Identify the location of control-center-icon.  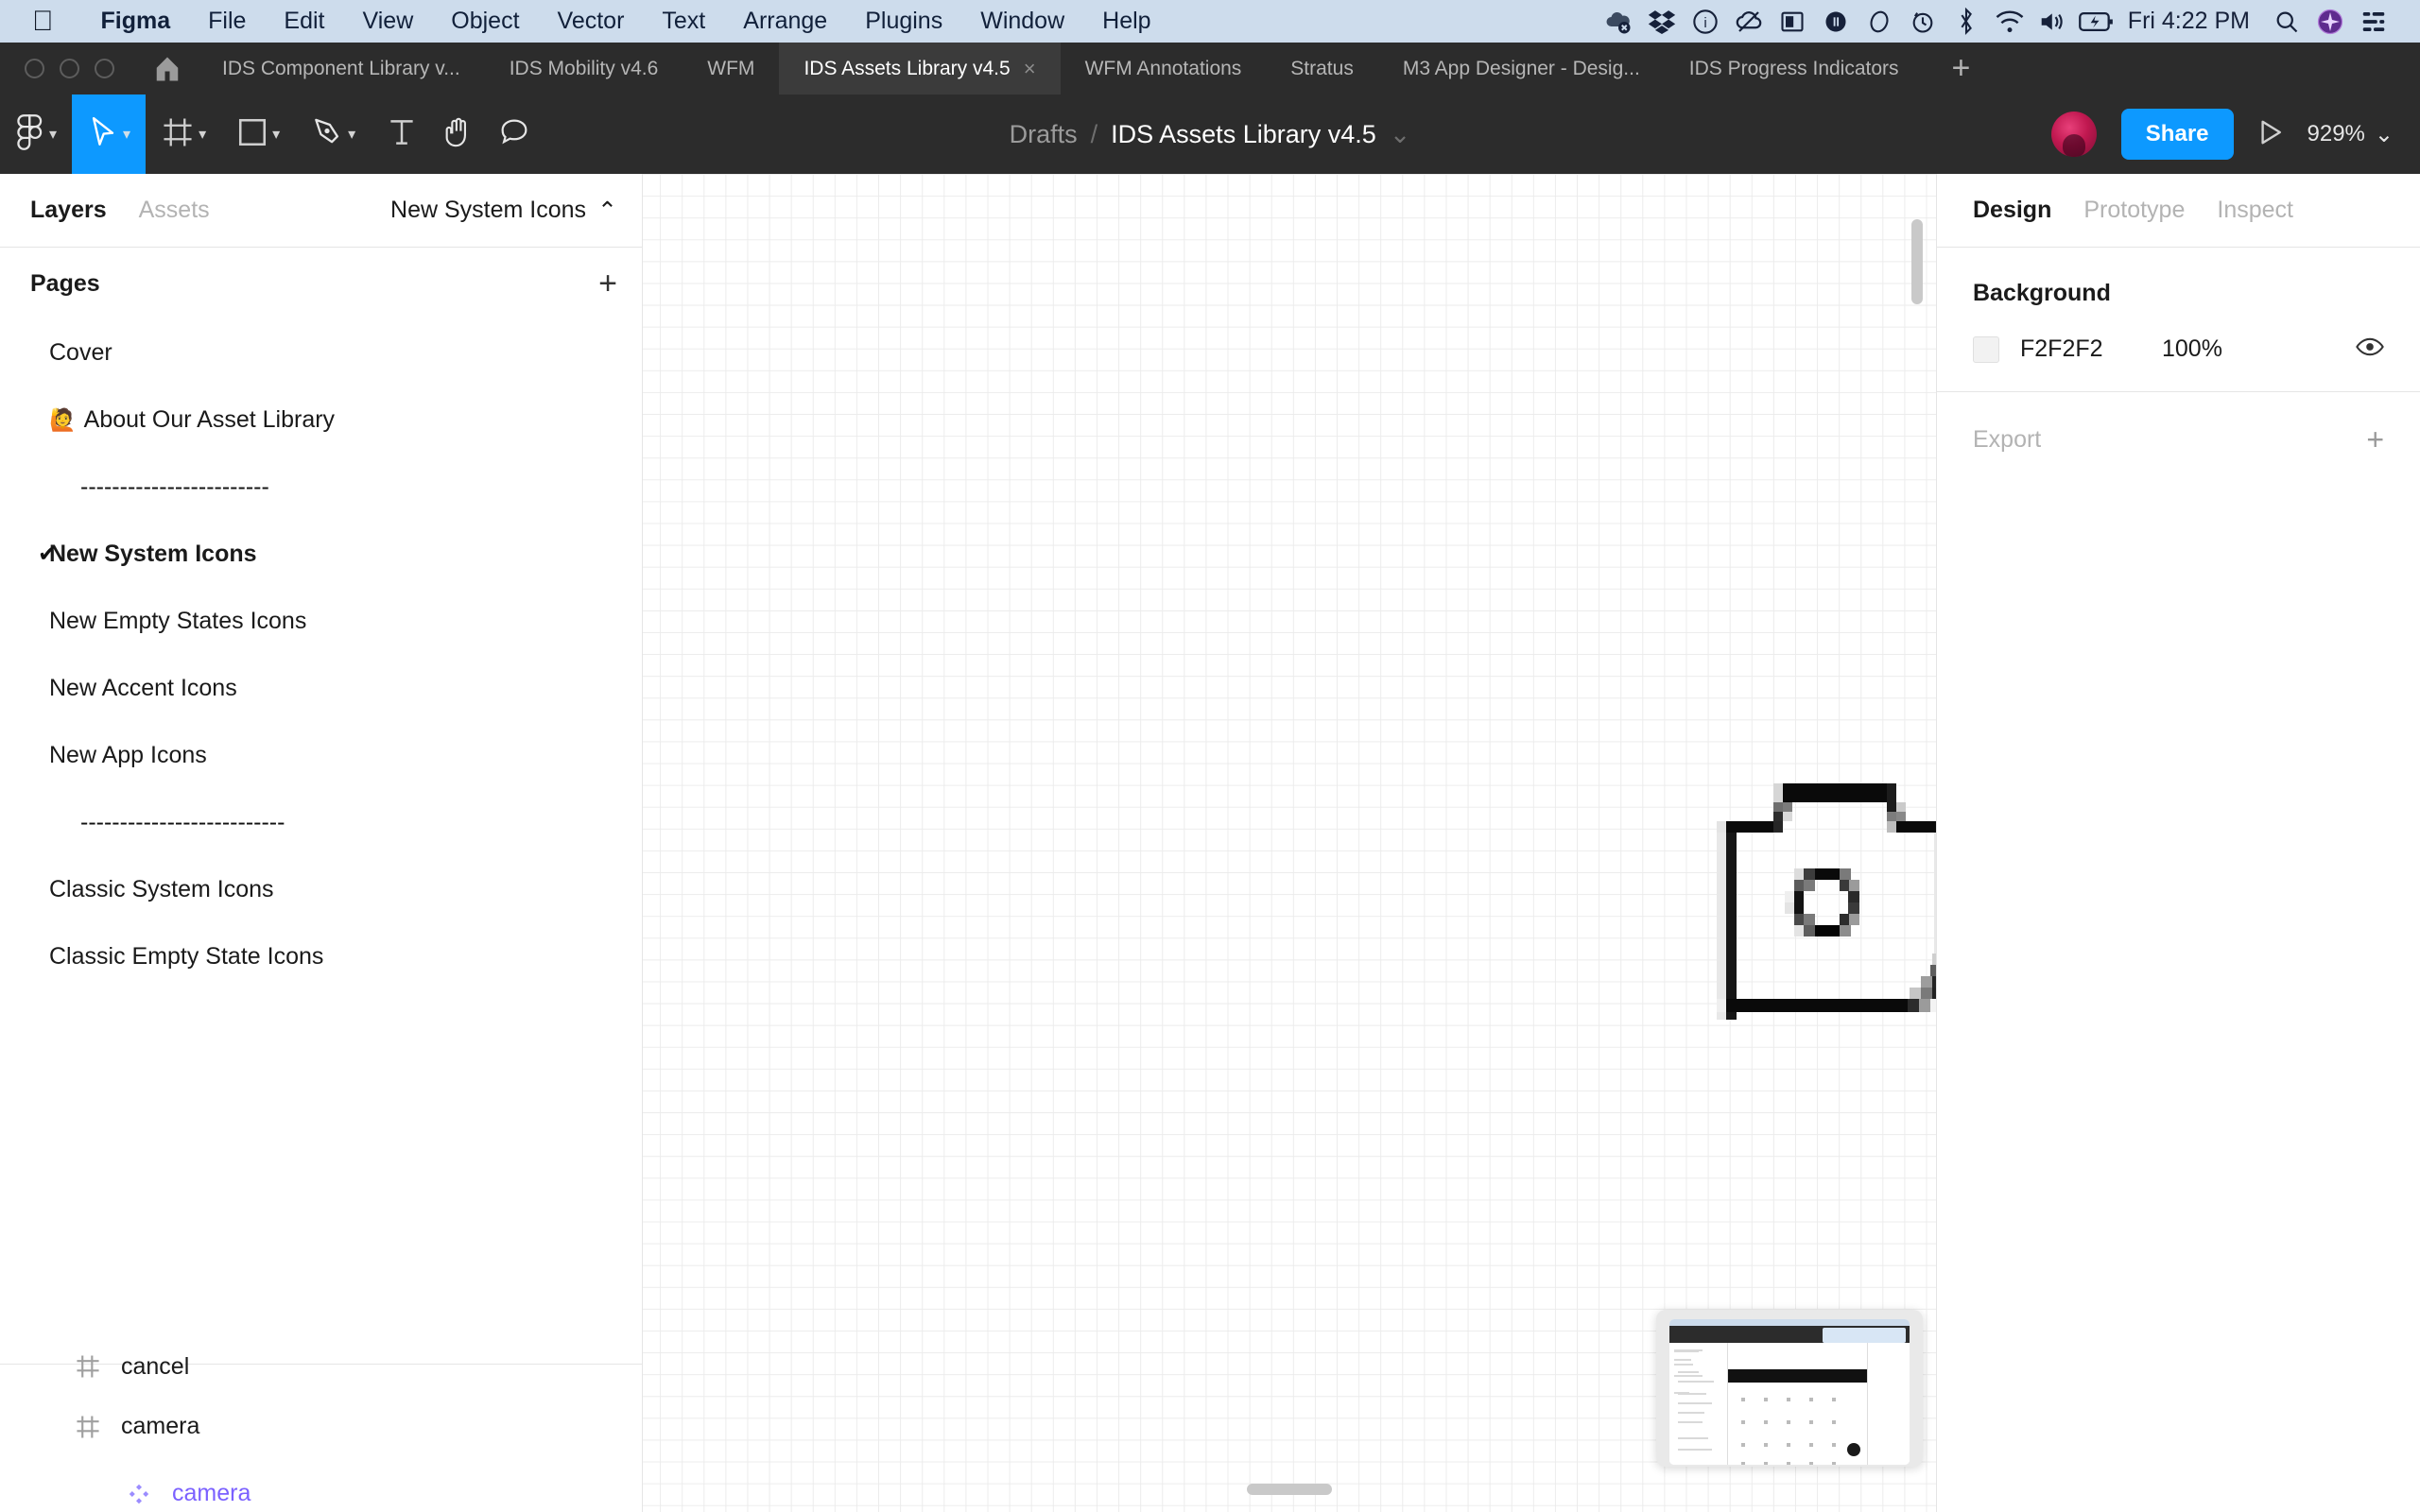
(2373, 21).